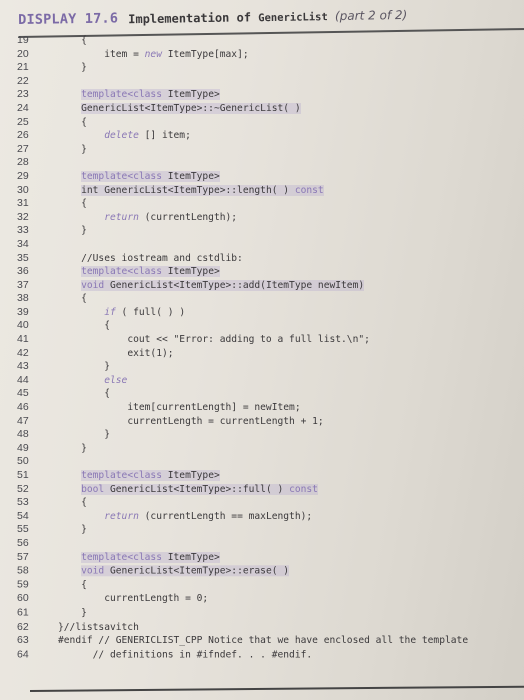  Describe the element at coordinates (262, 381) in the screenshot. I see `code-line: 44 else` at that location.